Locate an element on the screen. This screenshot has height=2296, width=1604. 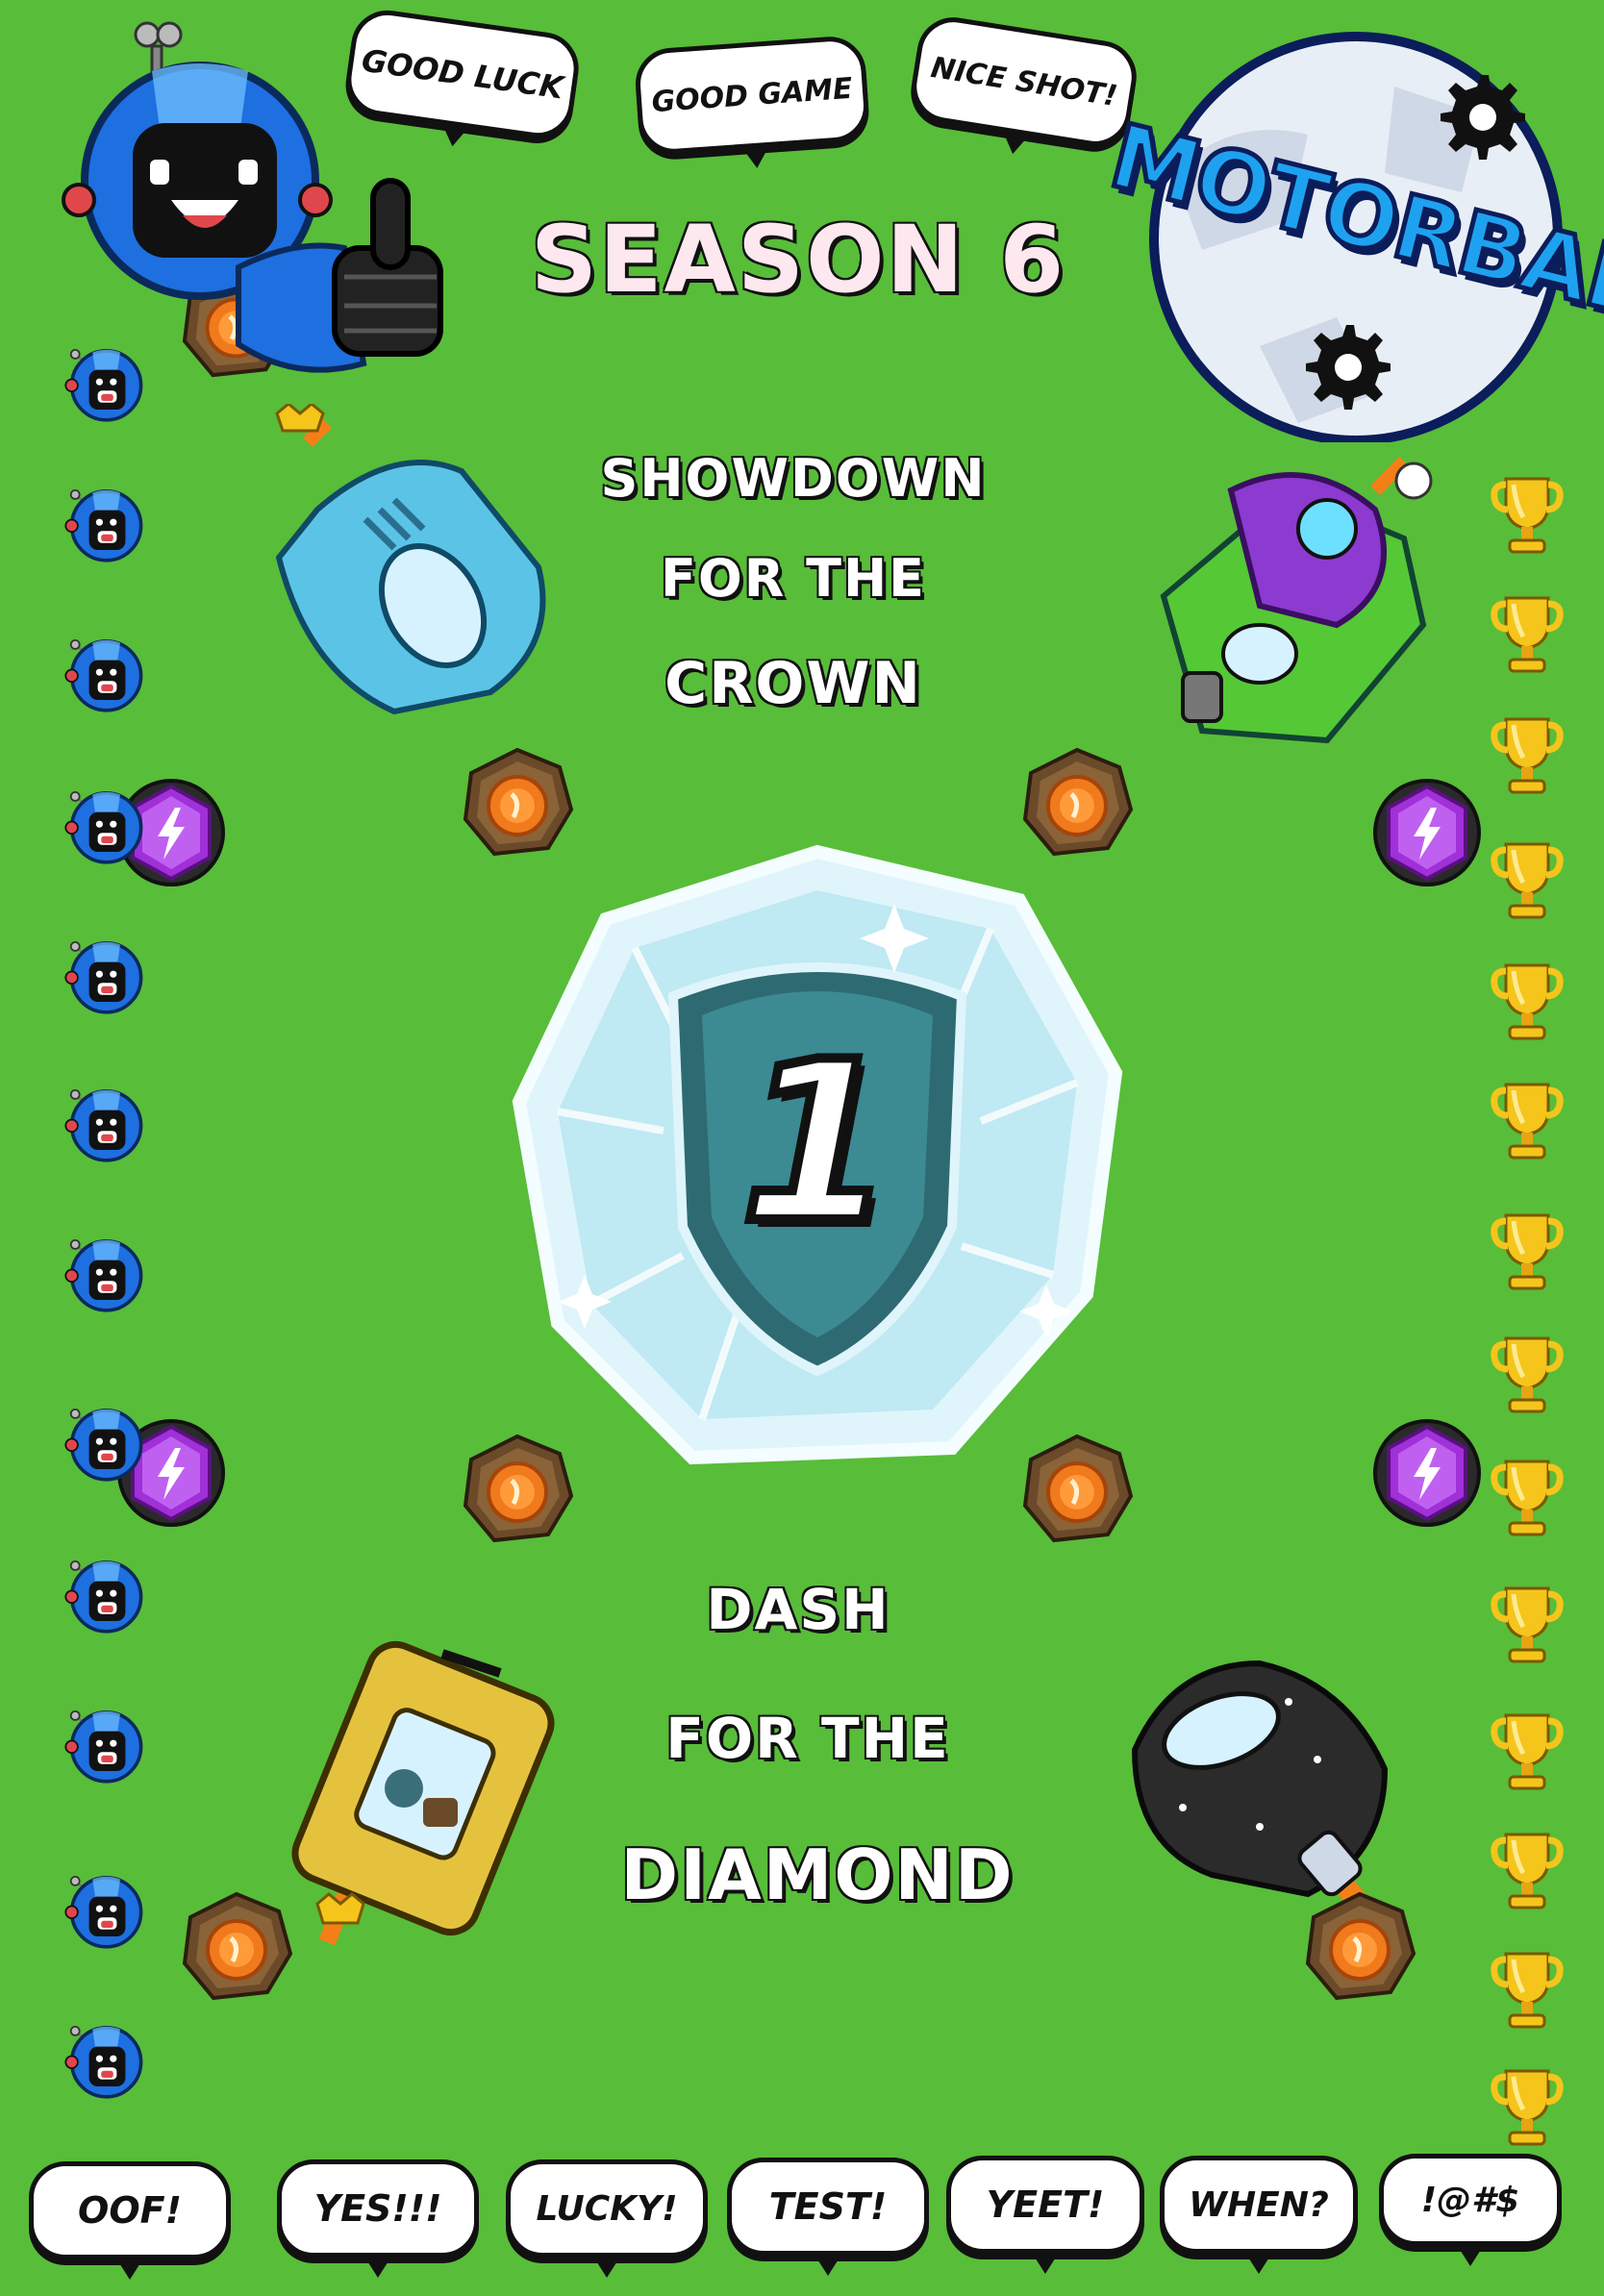
quick-chat-lucky: LUCKY! is located at coordinates (607, 2218).